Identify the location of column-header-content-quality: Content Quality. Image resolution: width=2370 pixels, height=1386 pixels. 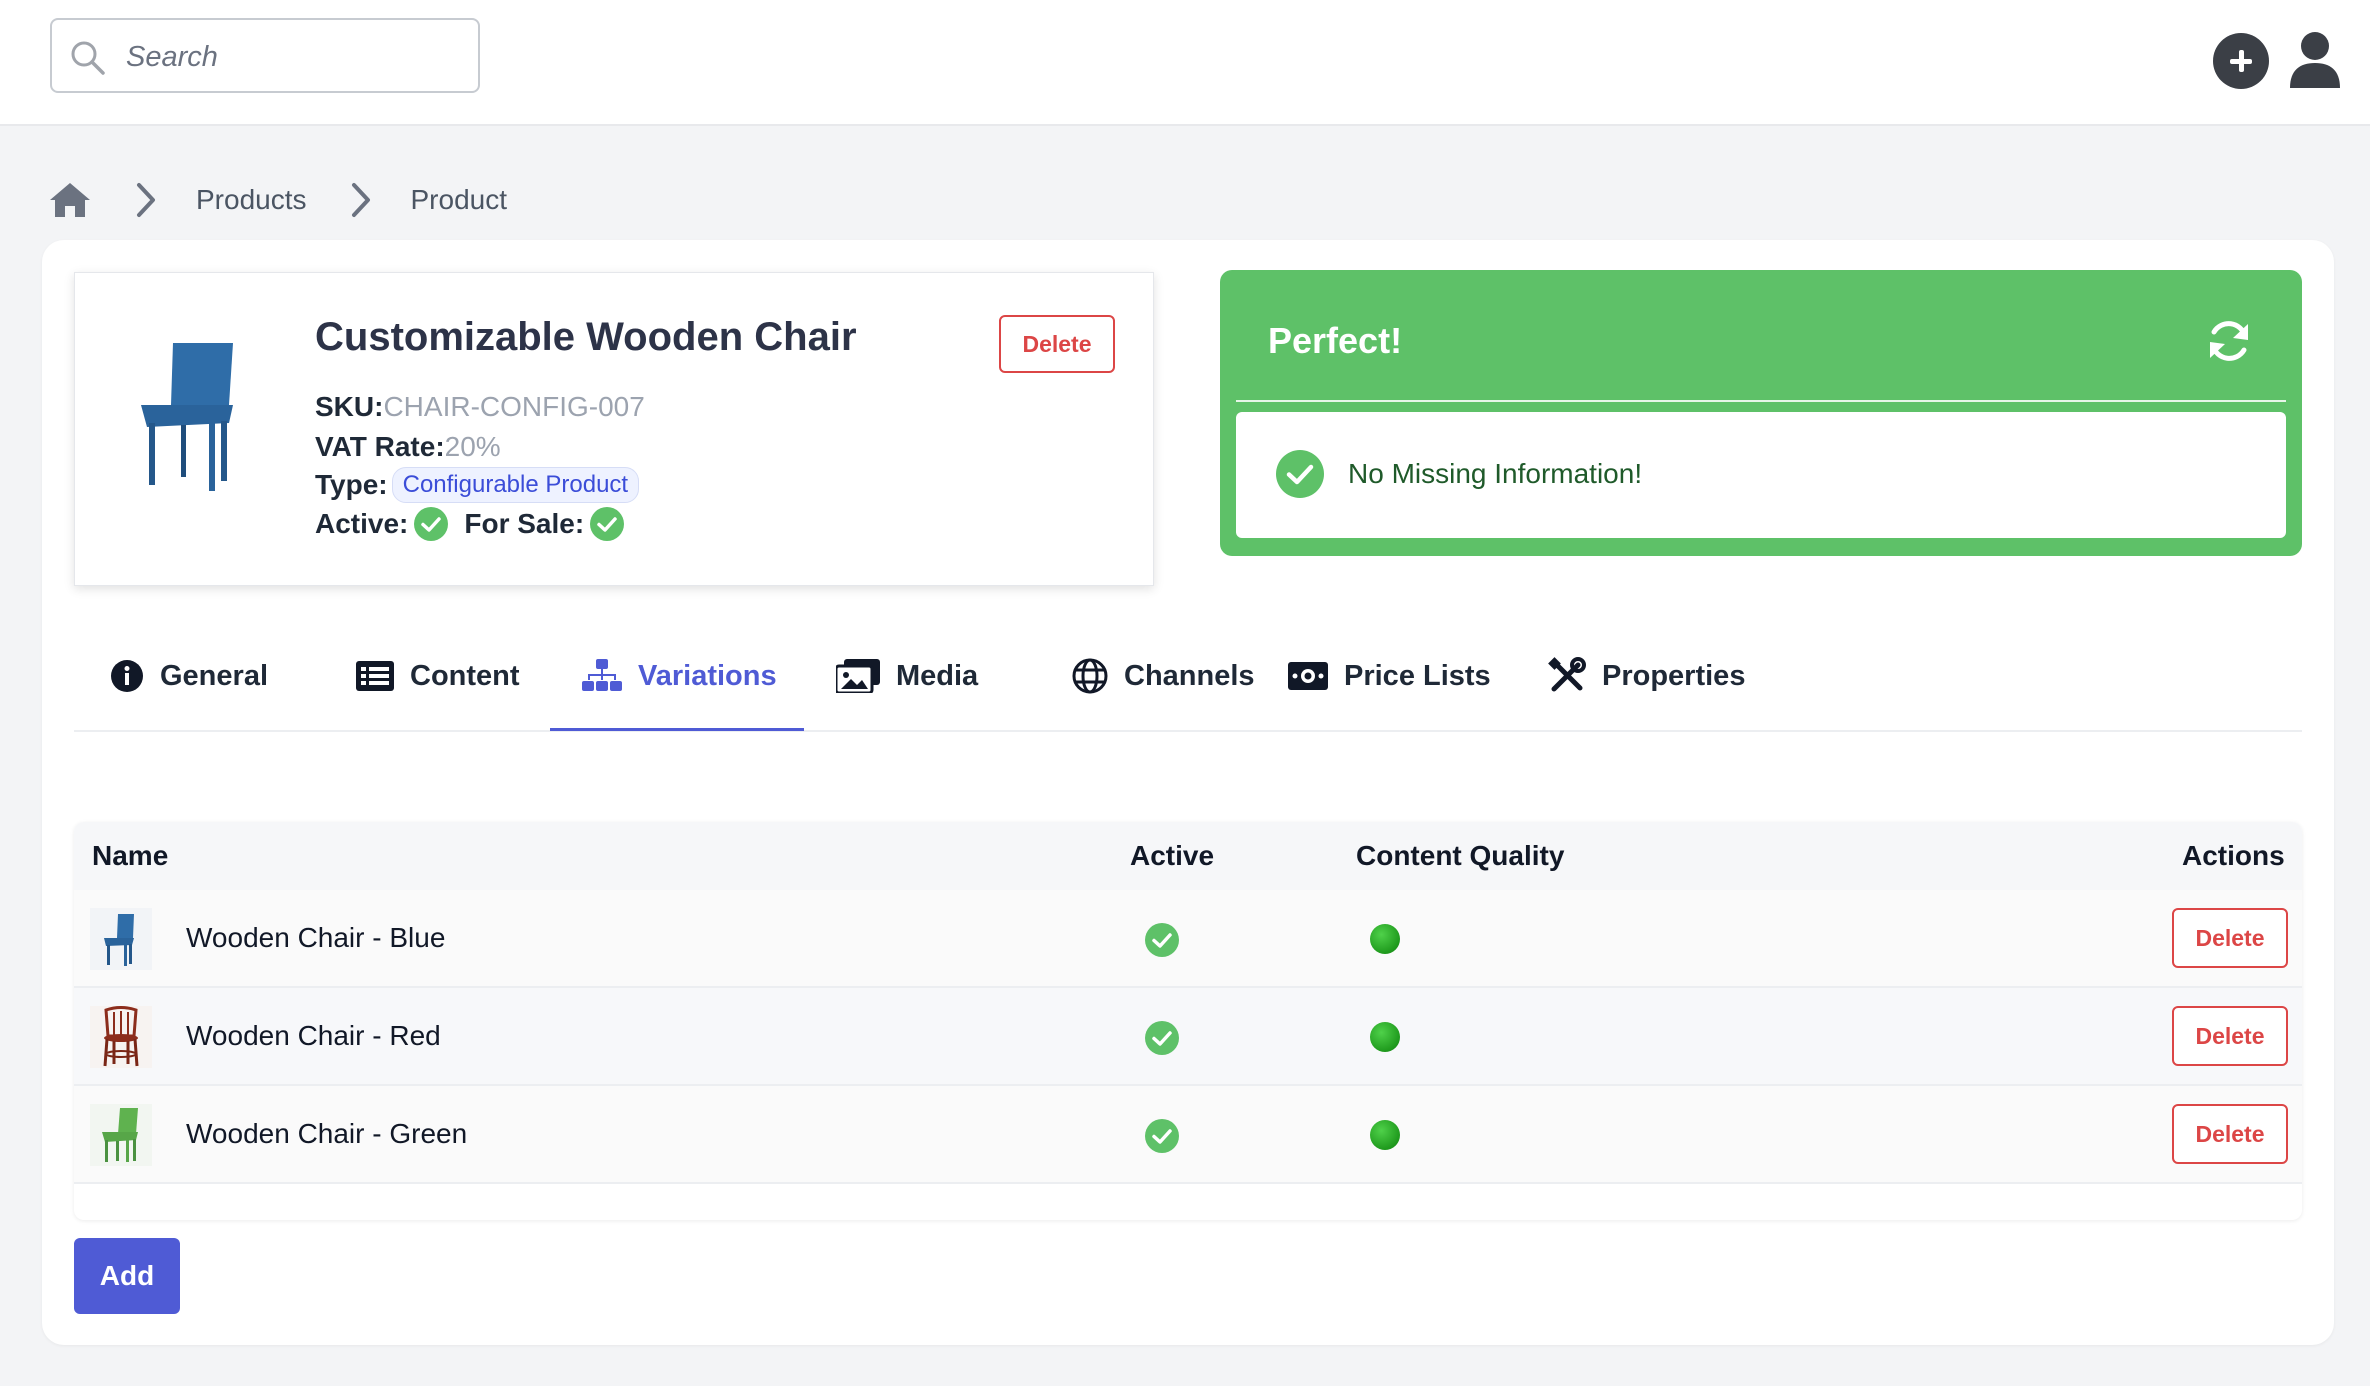
(1460, 855).